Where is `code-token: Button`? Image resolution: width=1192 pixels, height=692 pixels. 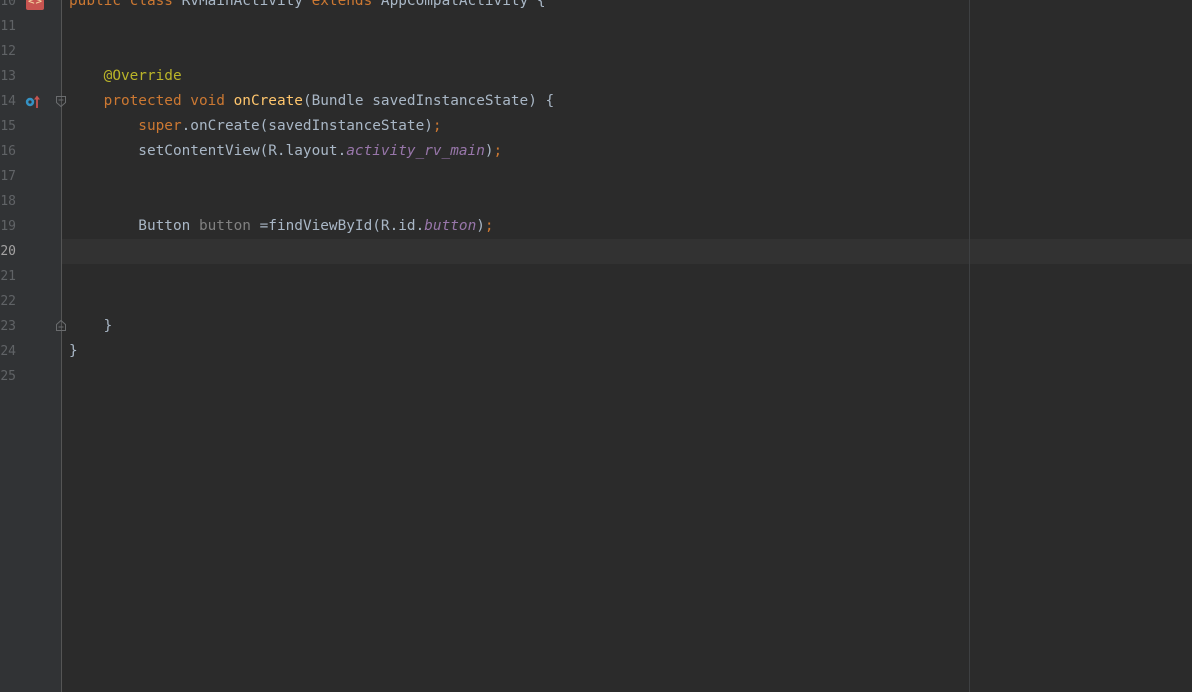
code-token: Button is located at coordinates (134, 226).